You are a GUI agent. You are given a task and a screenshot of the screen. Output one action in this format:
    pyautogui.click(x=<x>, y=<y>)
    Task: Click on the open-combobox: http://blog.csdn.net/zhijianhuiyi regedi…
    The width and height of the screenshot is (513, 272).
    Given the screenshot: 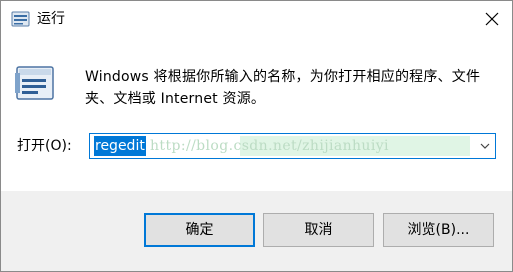 What is the action you would take?
    pyautogui.click(x=292, y=146)
    